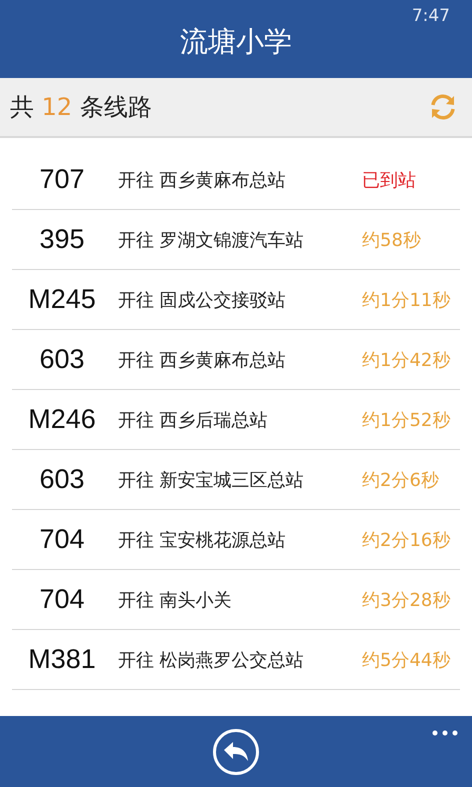 The image size is (472, 787). Describe the element at coordinates (431, 16) in the screenshot. I see `clock: 7:47` at that location.